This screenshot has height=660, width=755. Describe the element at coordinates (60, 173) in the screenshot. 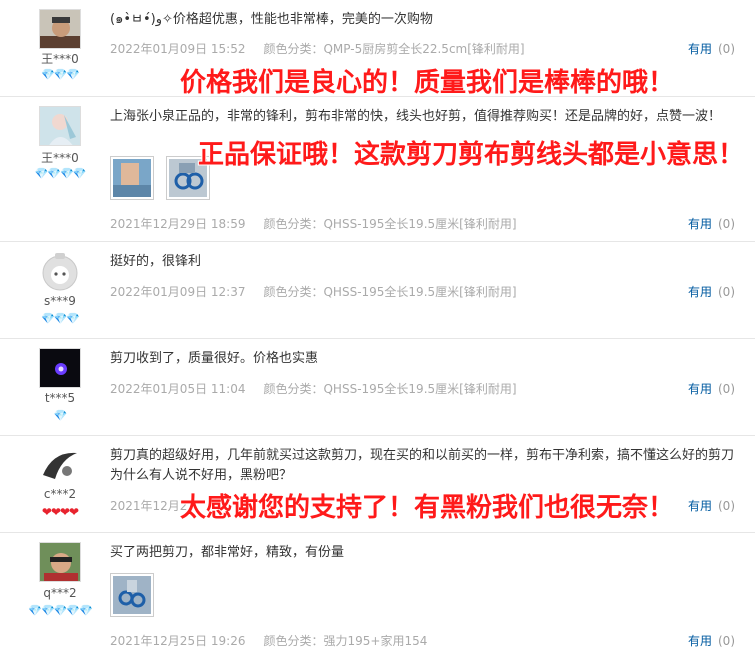

I see `level-badges: 💎💎💎💎` at that location.